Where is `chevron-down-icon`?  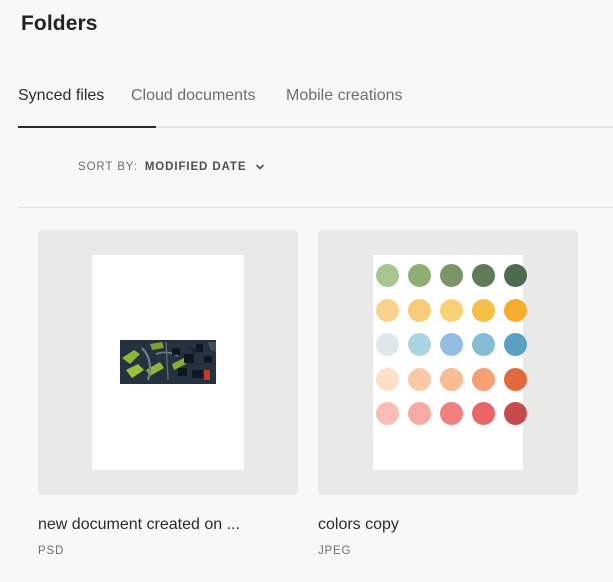
chevron-down-icon is located at coordinates (260, 167).